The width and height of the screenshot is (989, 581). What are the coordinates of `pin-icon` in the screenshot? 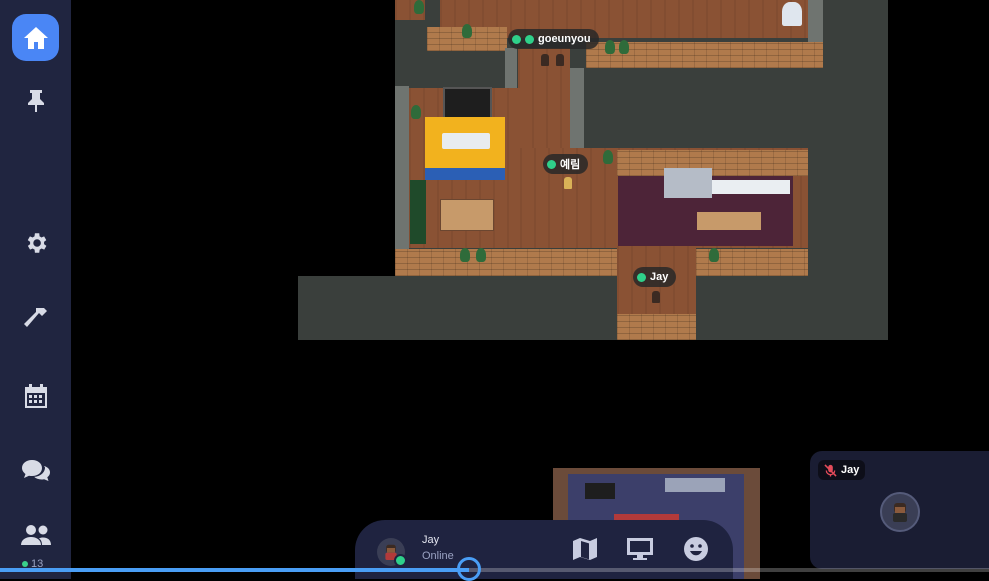 It's located at (35, 100).